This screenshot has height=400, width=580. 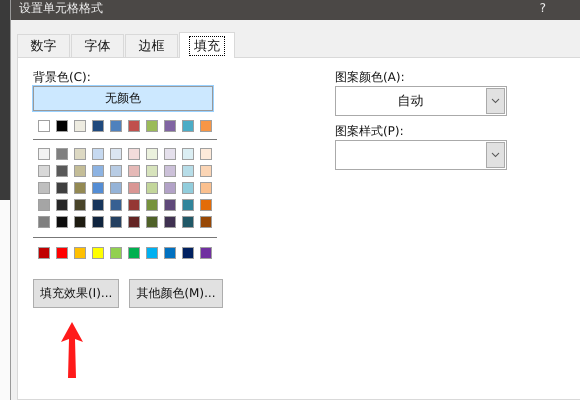 I want to click on help-button: ?, so click(x=543, y=8).